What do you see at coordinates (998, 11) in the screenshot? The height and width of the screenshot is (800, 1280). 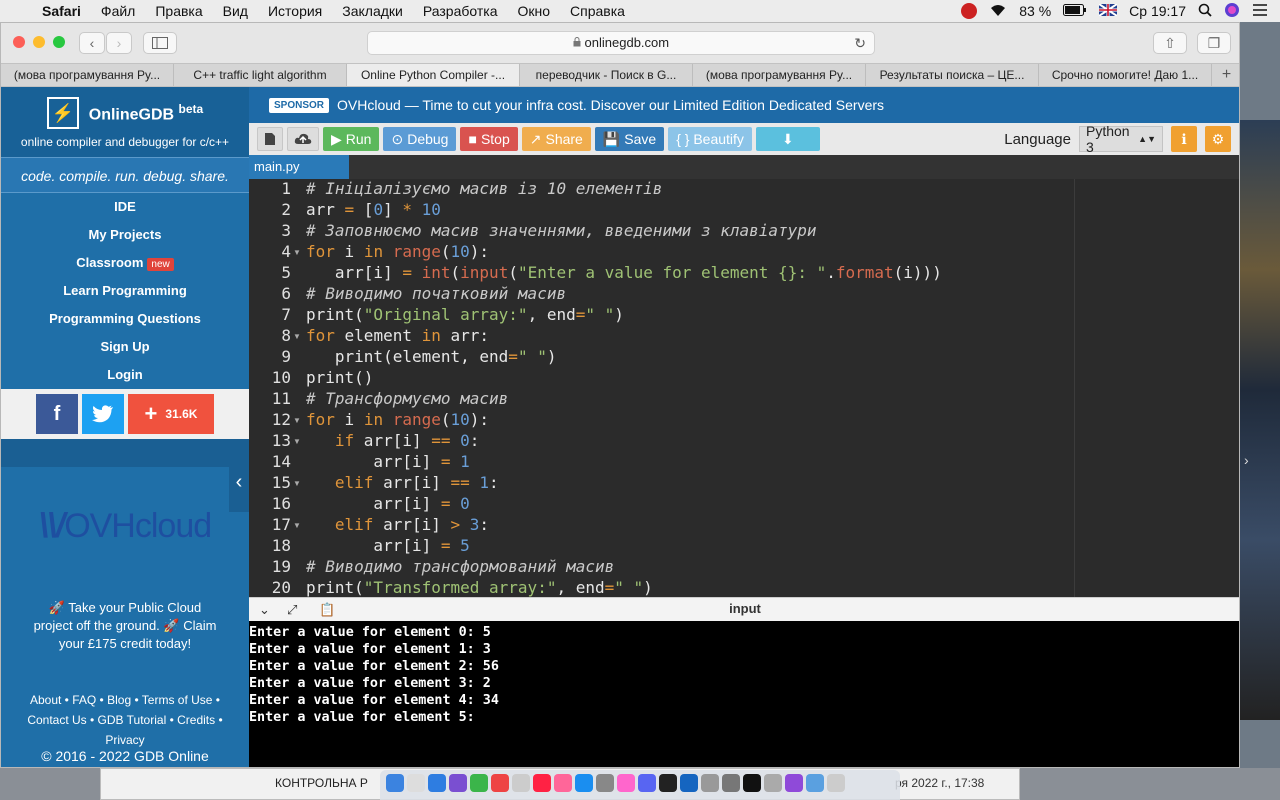 I see `wifi-icon` at bounding box center [998, 11].